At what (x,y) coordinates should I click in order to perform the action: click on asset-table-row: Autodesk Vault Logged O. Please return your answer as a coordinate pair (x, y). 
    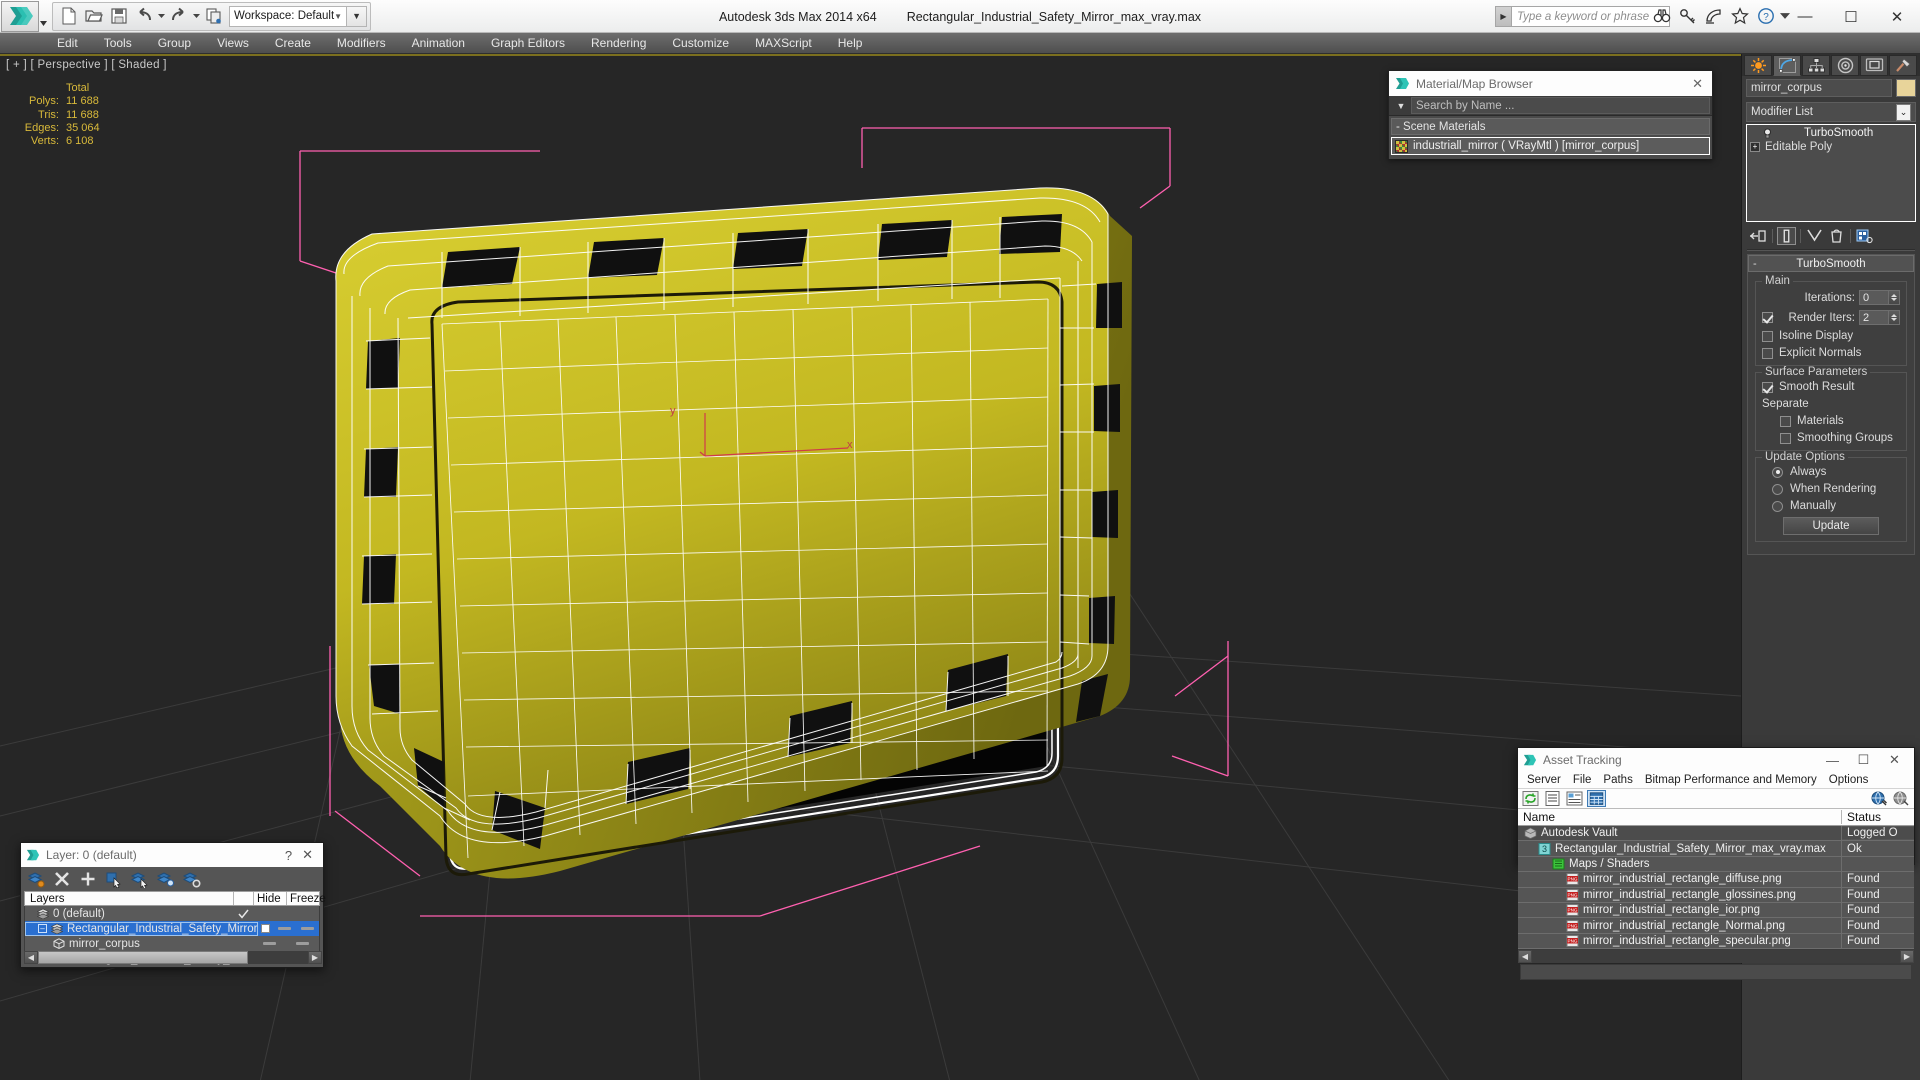
    Looking at the image, I should click on (1716, 834).